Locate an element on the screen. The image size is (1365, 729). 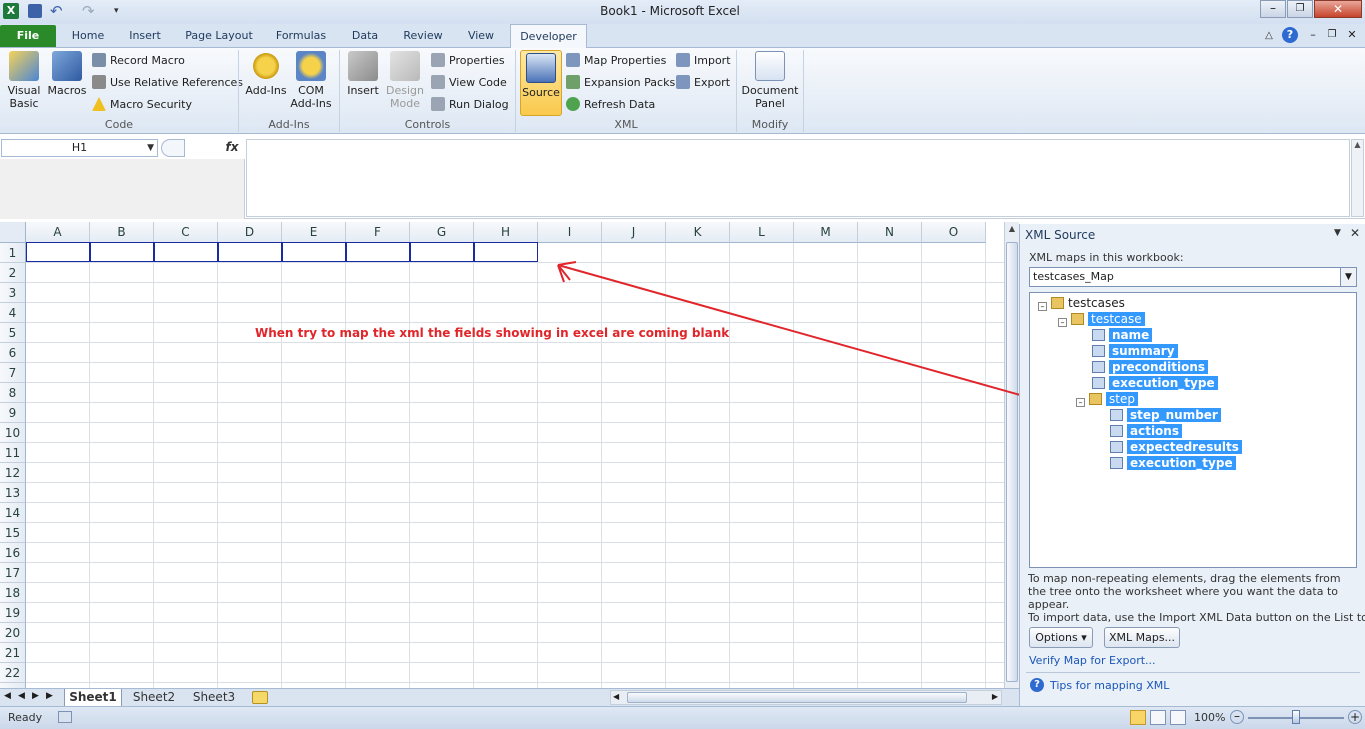
zoom-level: 100% is located at coordinates (1209, 717).